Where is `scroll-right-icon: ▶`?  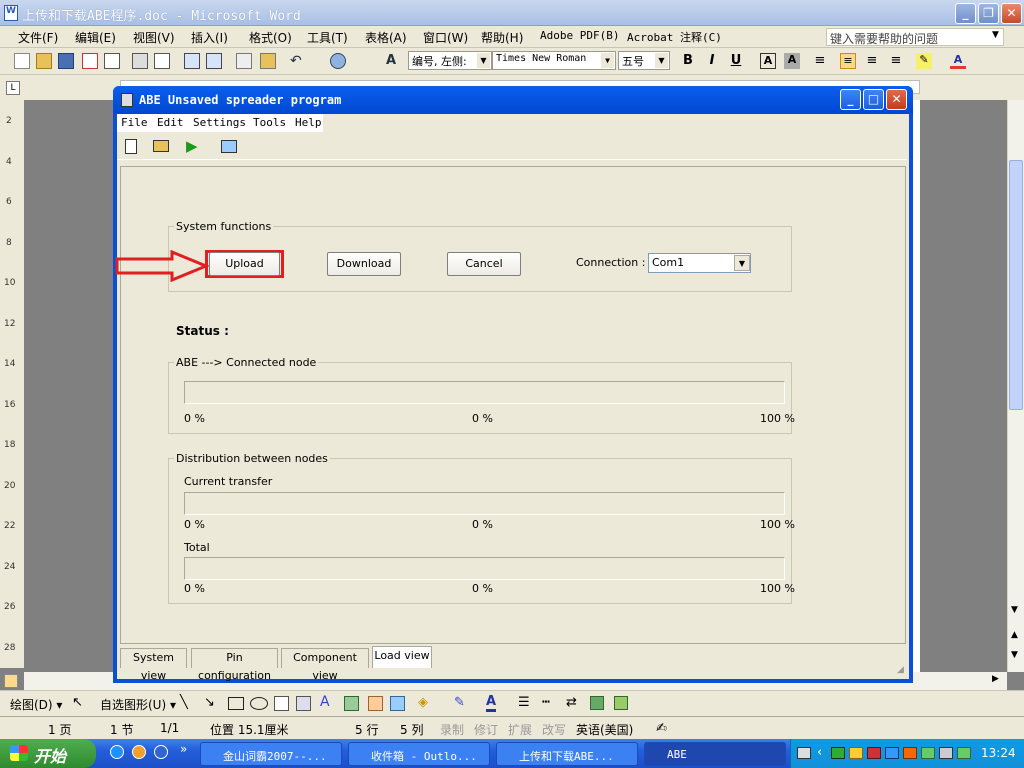
scroll-right-icon: ▶ is located at coordinates (995, 679).